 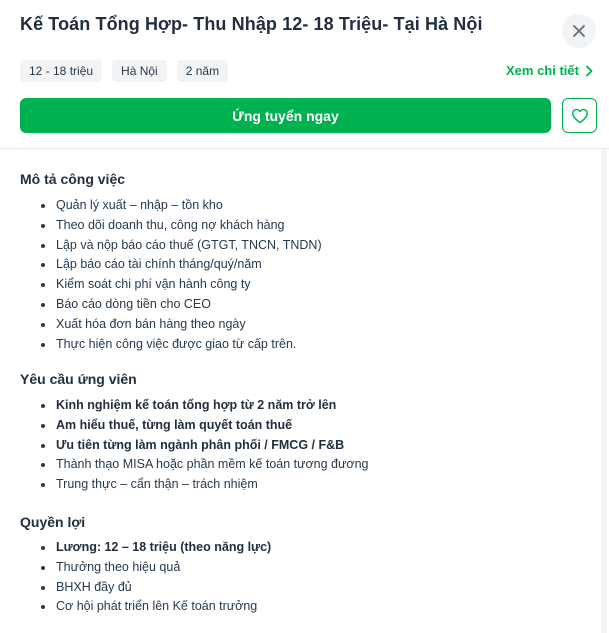 What do you see at coordinates (180, 206) in the screenshot?
I see `list-item: Quản lý xuất – nhập – tồn kho` at bounding box center [180, 206].